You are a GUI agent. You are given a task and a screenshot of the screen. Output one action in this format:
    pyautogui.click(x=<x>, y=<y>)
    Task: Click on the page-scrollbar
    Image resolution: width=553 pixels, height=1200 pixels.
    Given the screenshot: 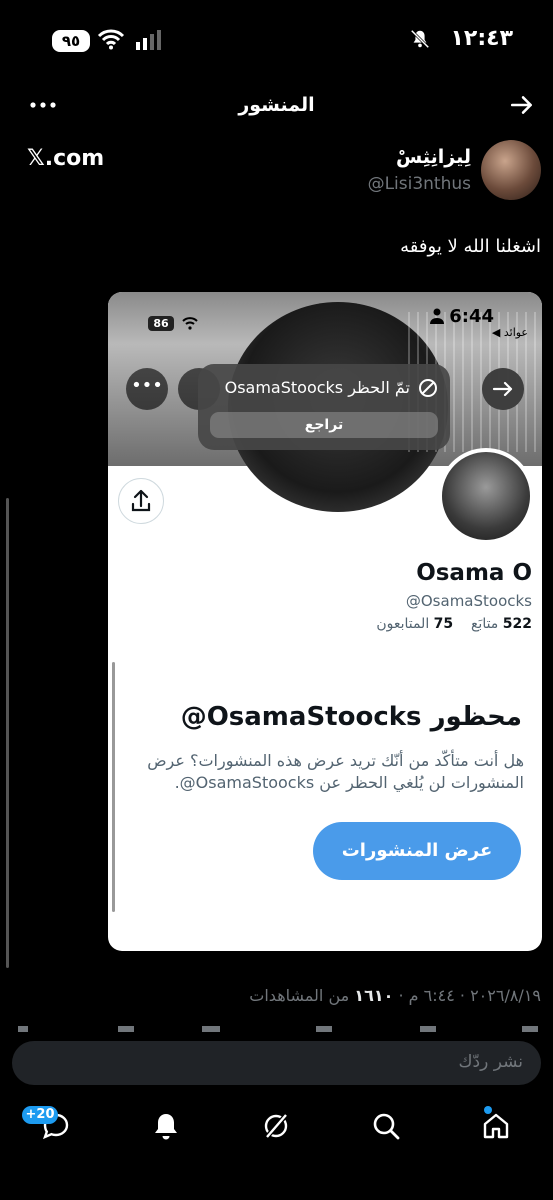 What is the action you would take?
    pyautogui.click(x=7, y=733)
    